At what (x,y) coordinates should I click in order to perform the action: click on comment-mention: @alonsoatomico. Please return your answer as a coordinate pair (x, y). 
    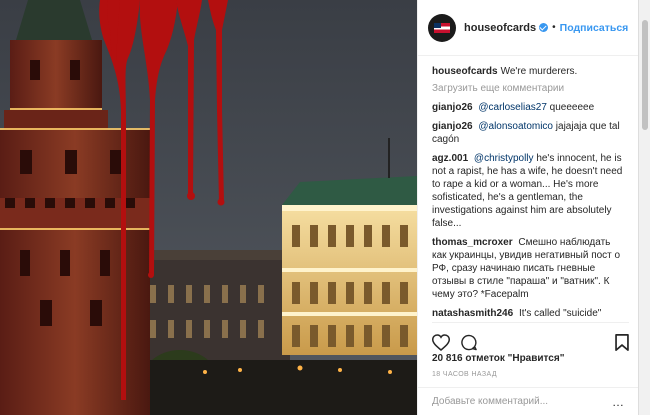
    Looking at the image, I should click on (515, 126).